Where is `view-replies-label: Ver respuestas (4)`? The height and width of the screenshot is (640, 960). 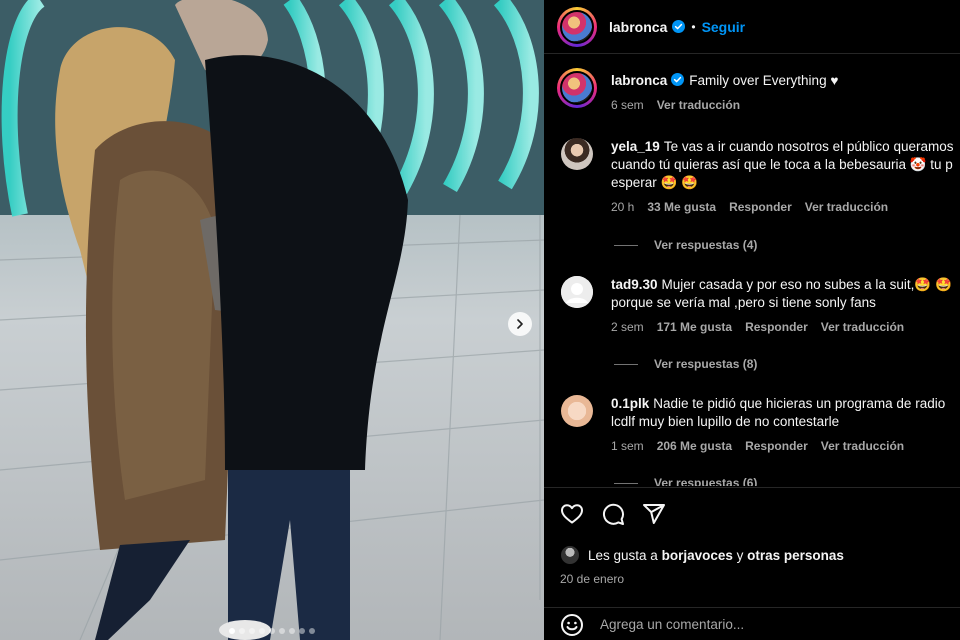 view-replies-label: Ver respuestas (4) is located at coordinates (706, 245).